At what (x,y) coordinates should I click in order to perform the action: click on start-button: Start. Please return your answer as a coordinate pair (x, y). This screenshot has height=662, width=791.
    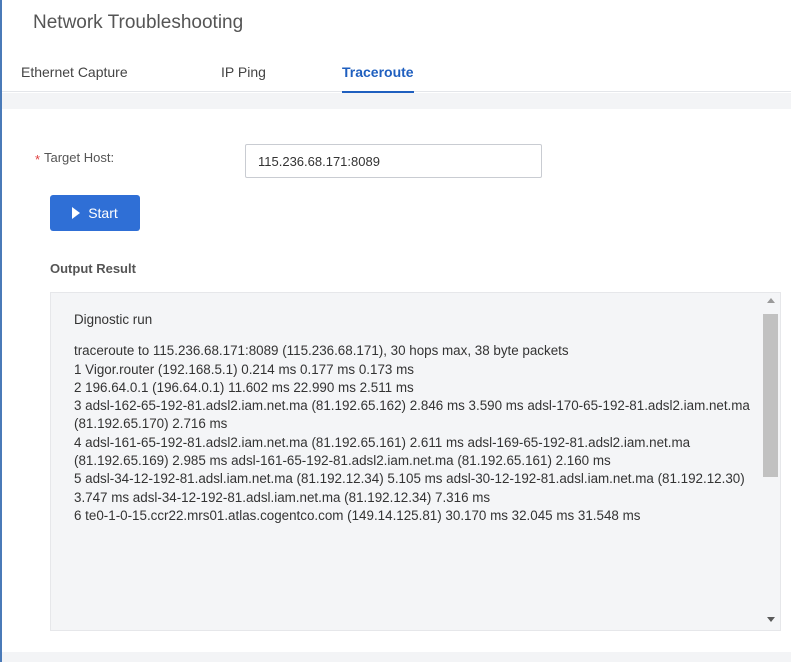
    Looking at the image, I should click on (95, 213).